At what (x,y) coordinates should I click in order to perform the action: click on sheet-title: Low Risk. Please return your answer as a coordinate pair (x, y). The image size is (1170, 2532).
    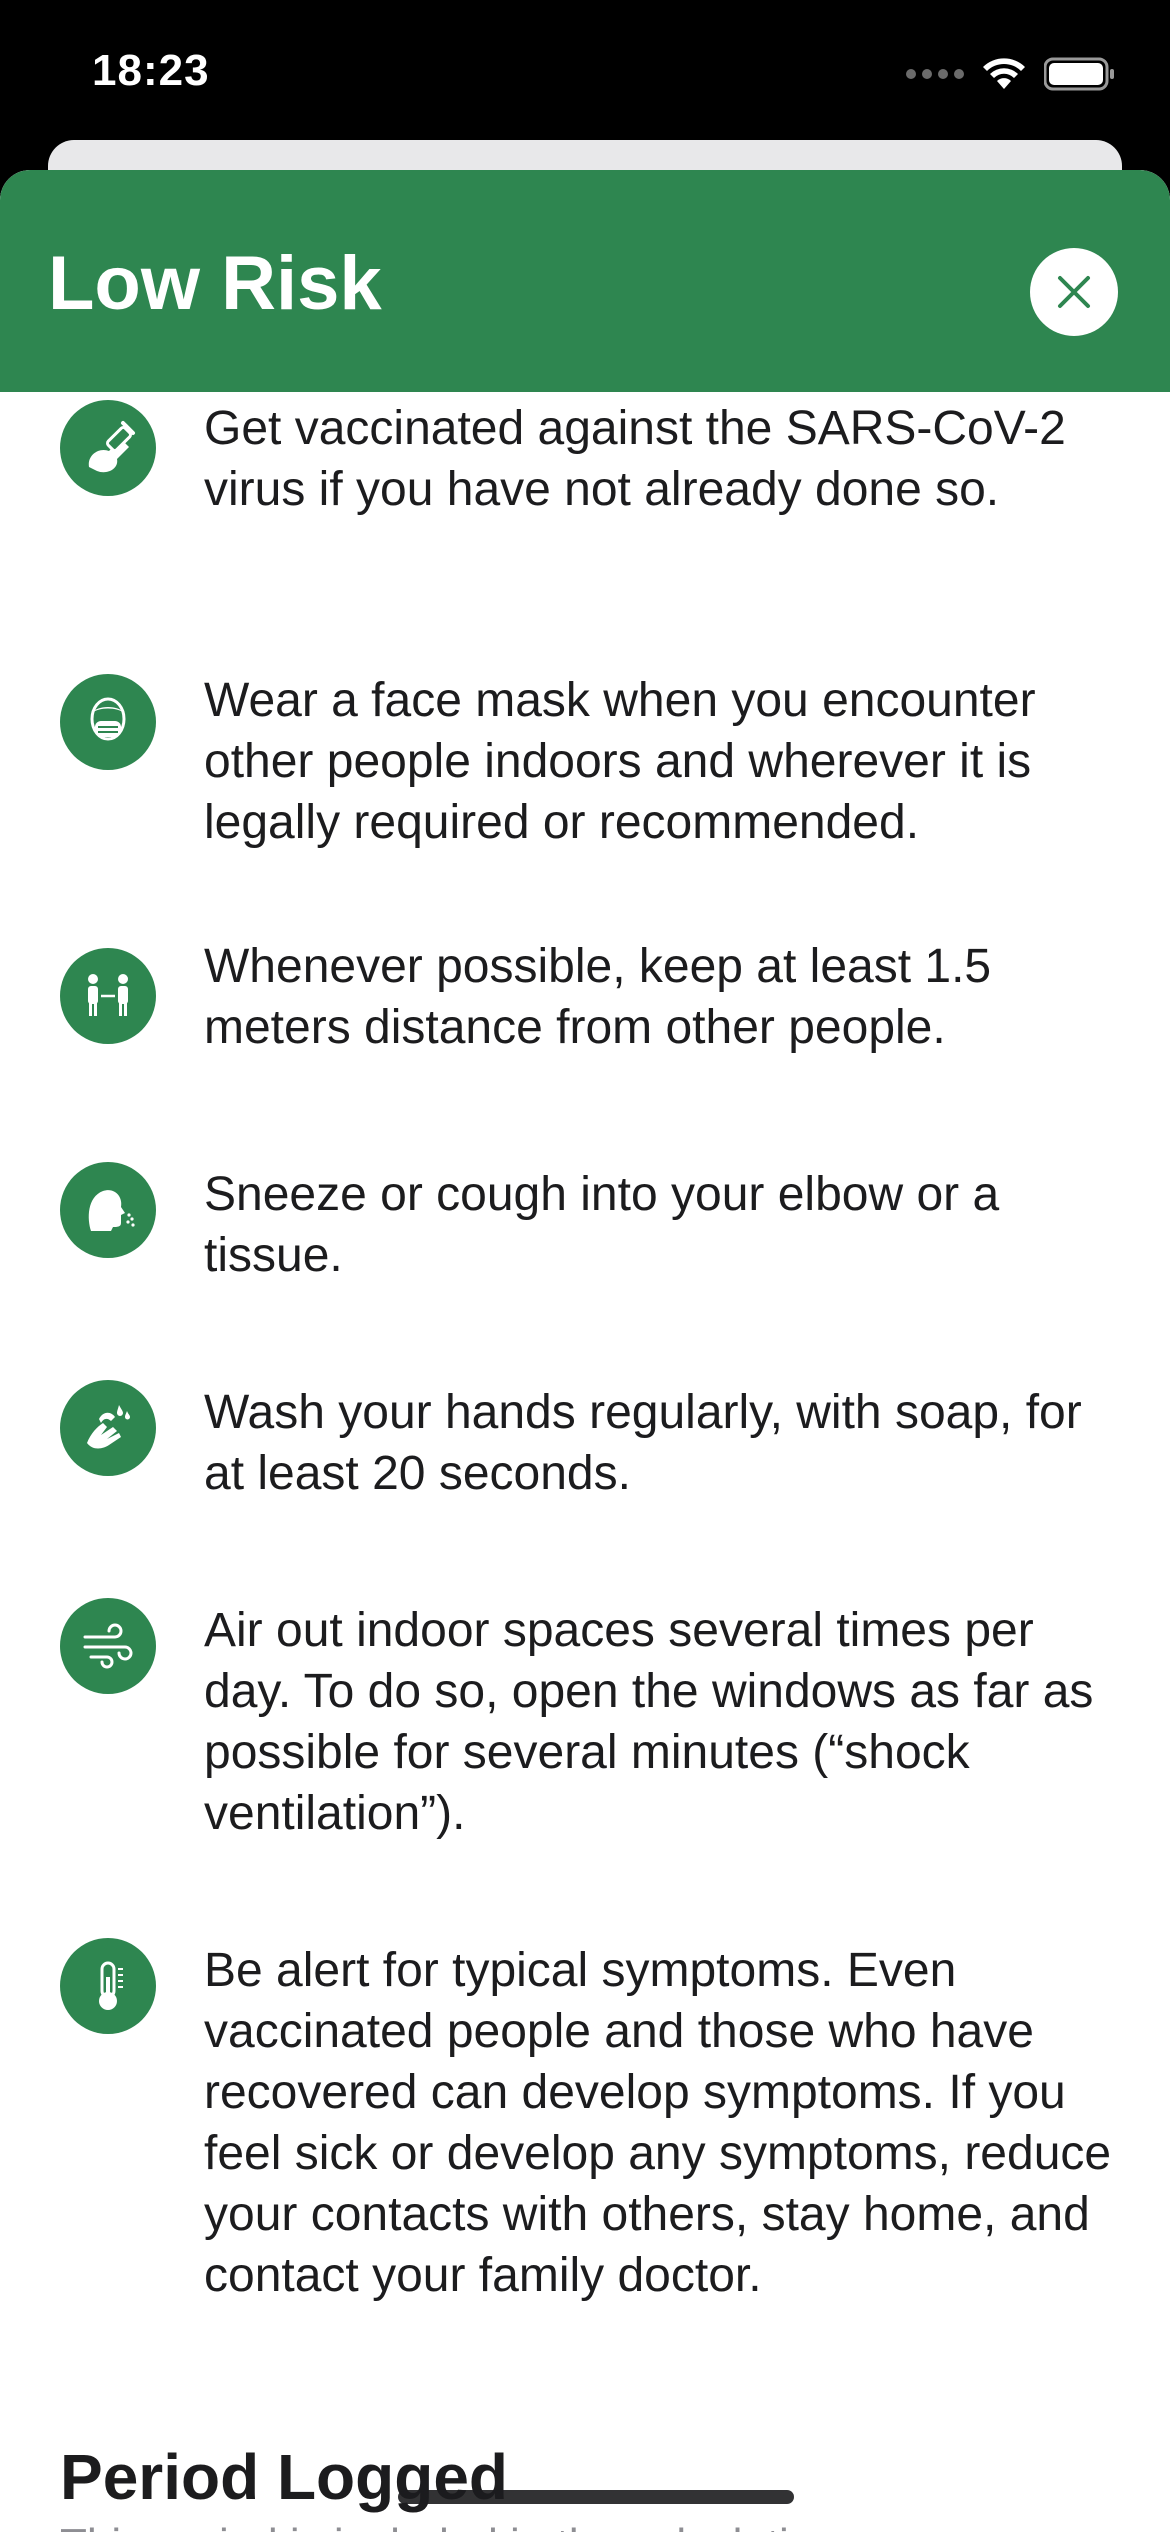
    Looking at the image, I should click on (215, 283).